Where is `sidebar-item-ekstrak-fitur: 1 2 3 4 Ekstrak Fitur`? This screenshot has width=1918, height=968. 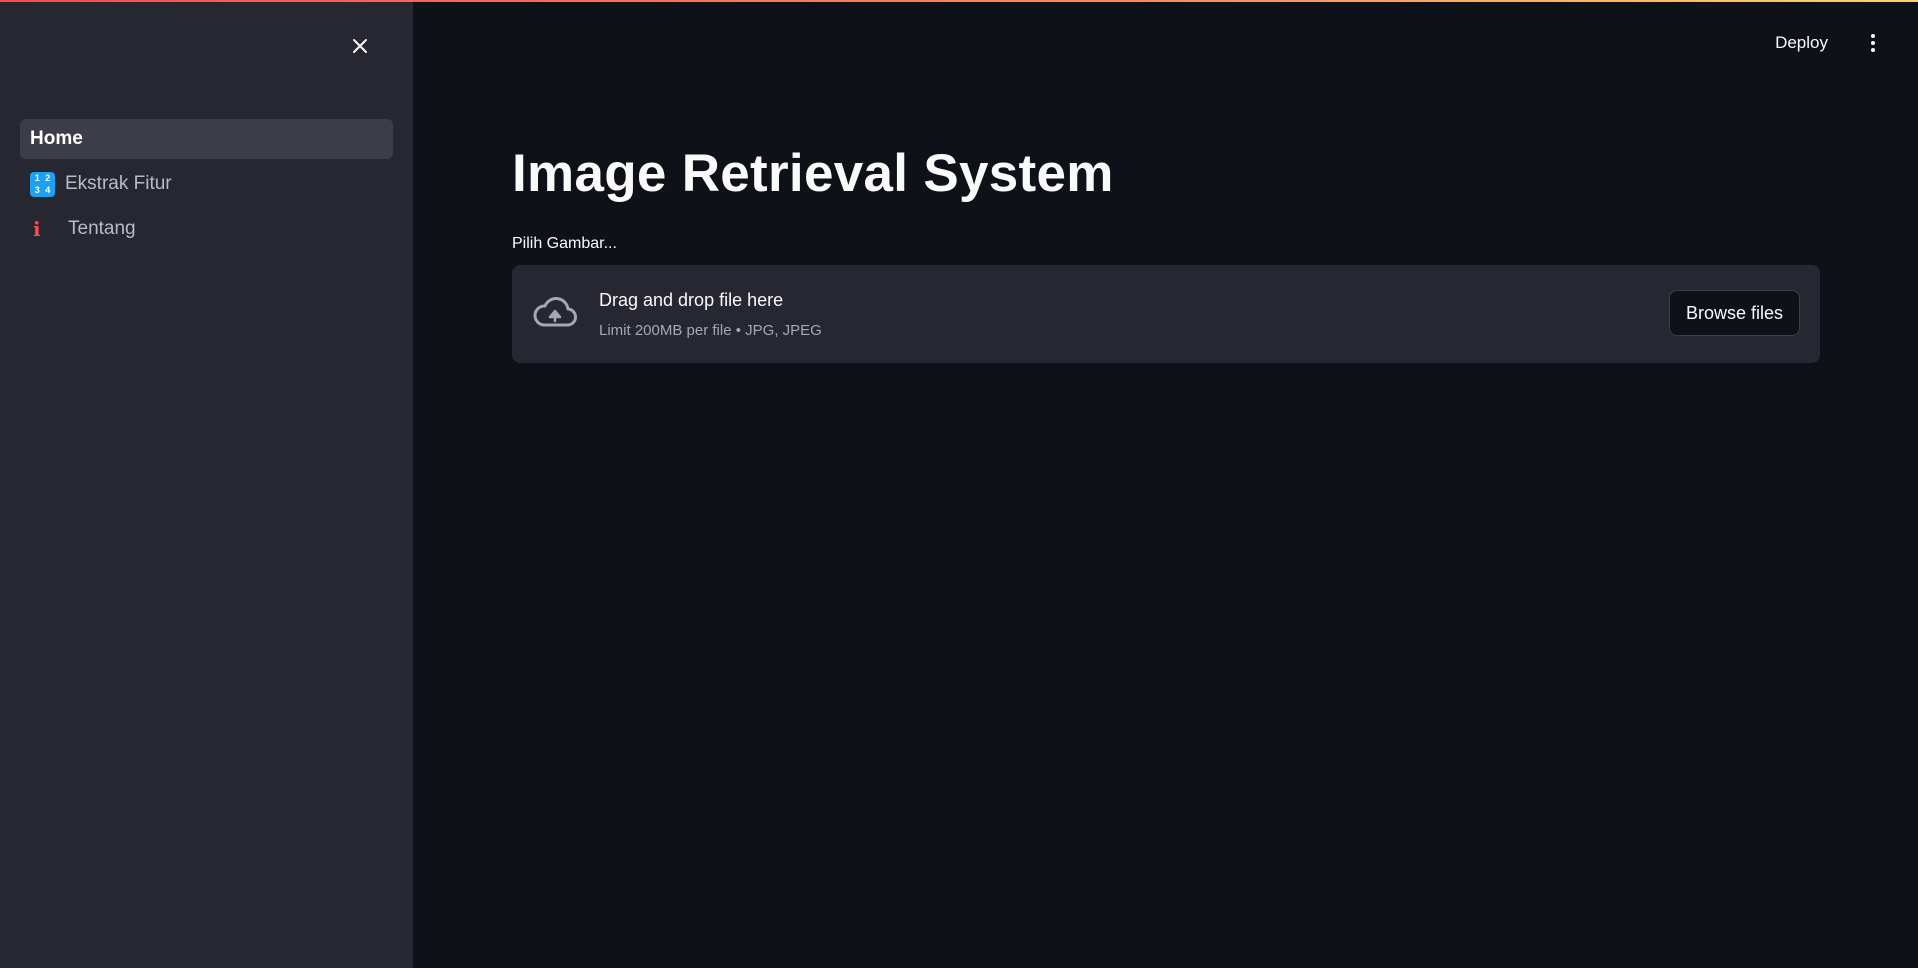
sidebar-item-ekstrak-fitur: 1 2 3 4 Ekstrak Fitur is located at coordinates (206, 184).